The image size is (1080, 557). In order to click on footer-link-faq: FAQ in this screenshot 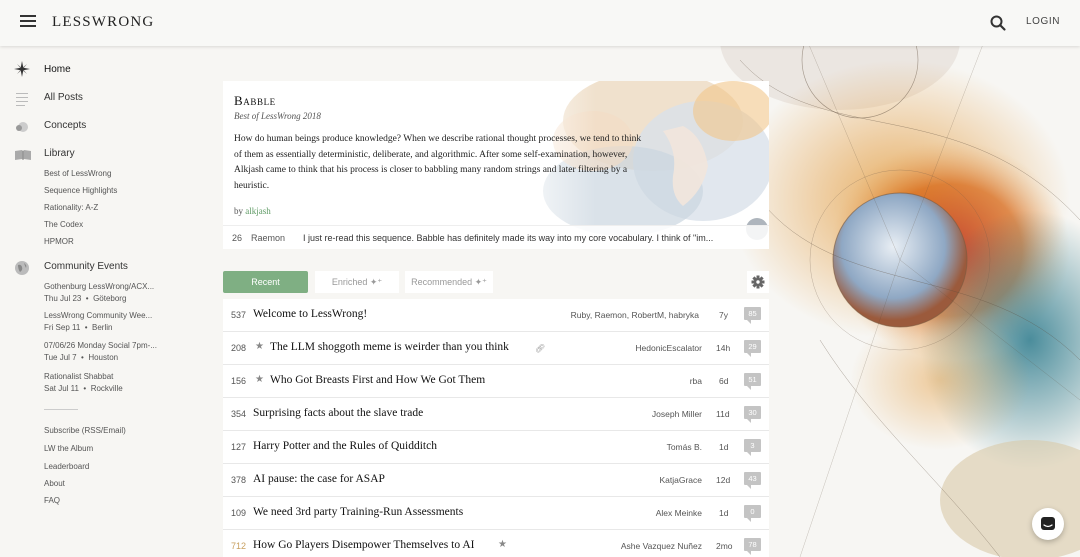, I will do `click(52, 500)`.